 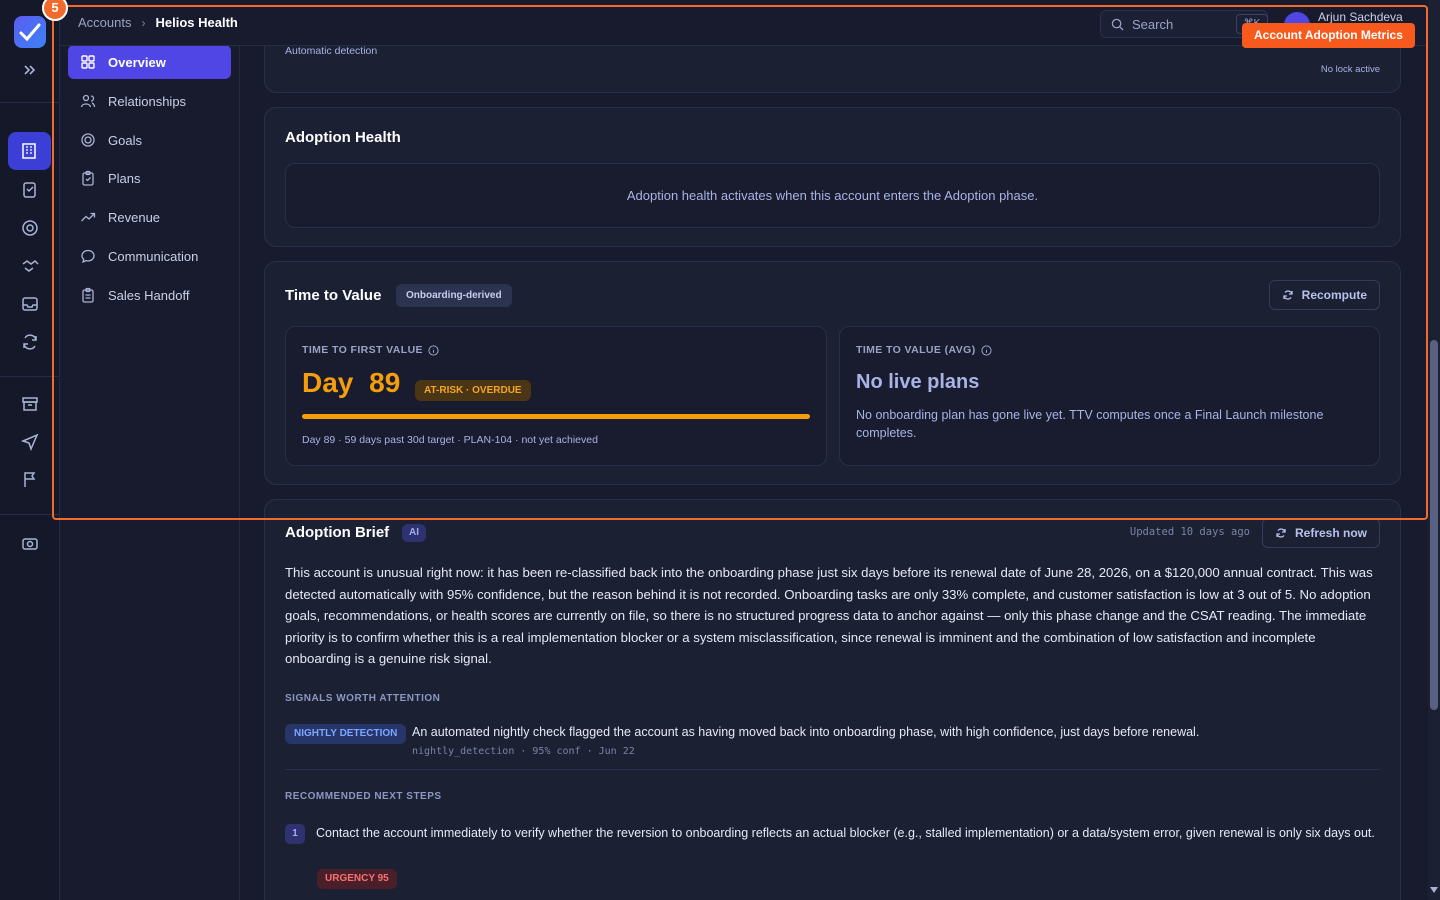 I want to click on ttfv-progress-track, so click(x=556, y=416).